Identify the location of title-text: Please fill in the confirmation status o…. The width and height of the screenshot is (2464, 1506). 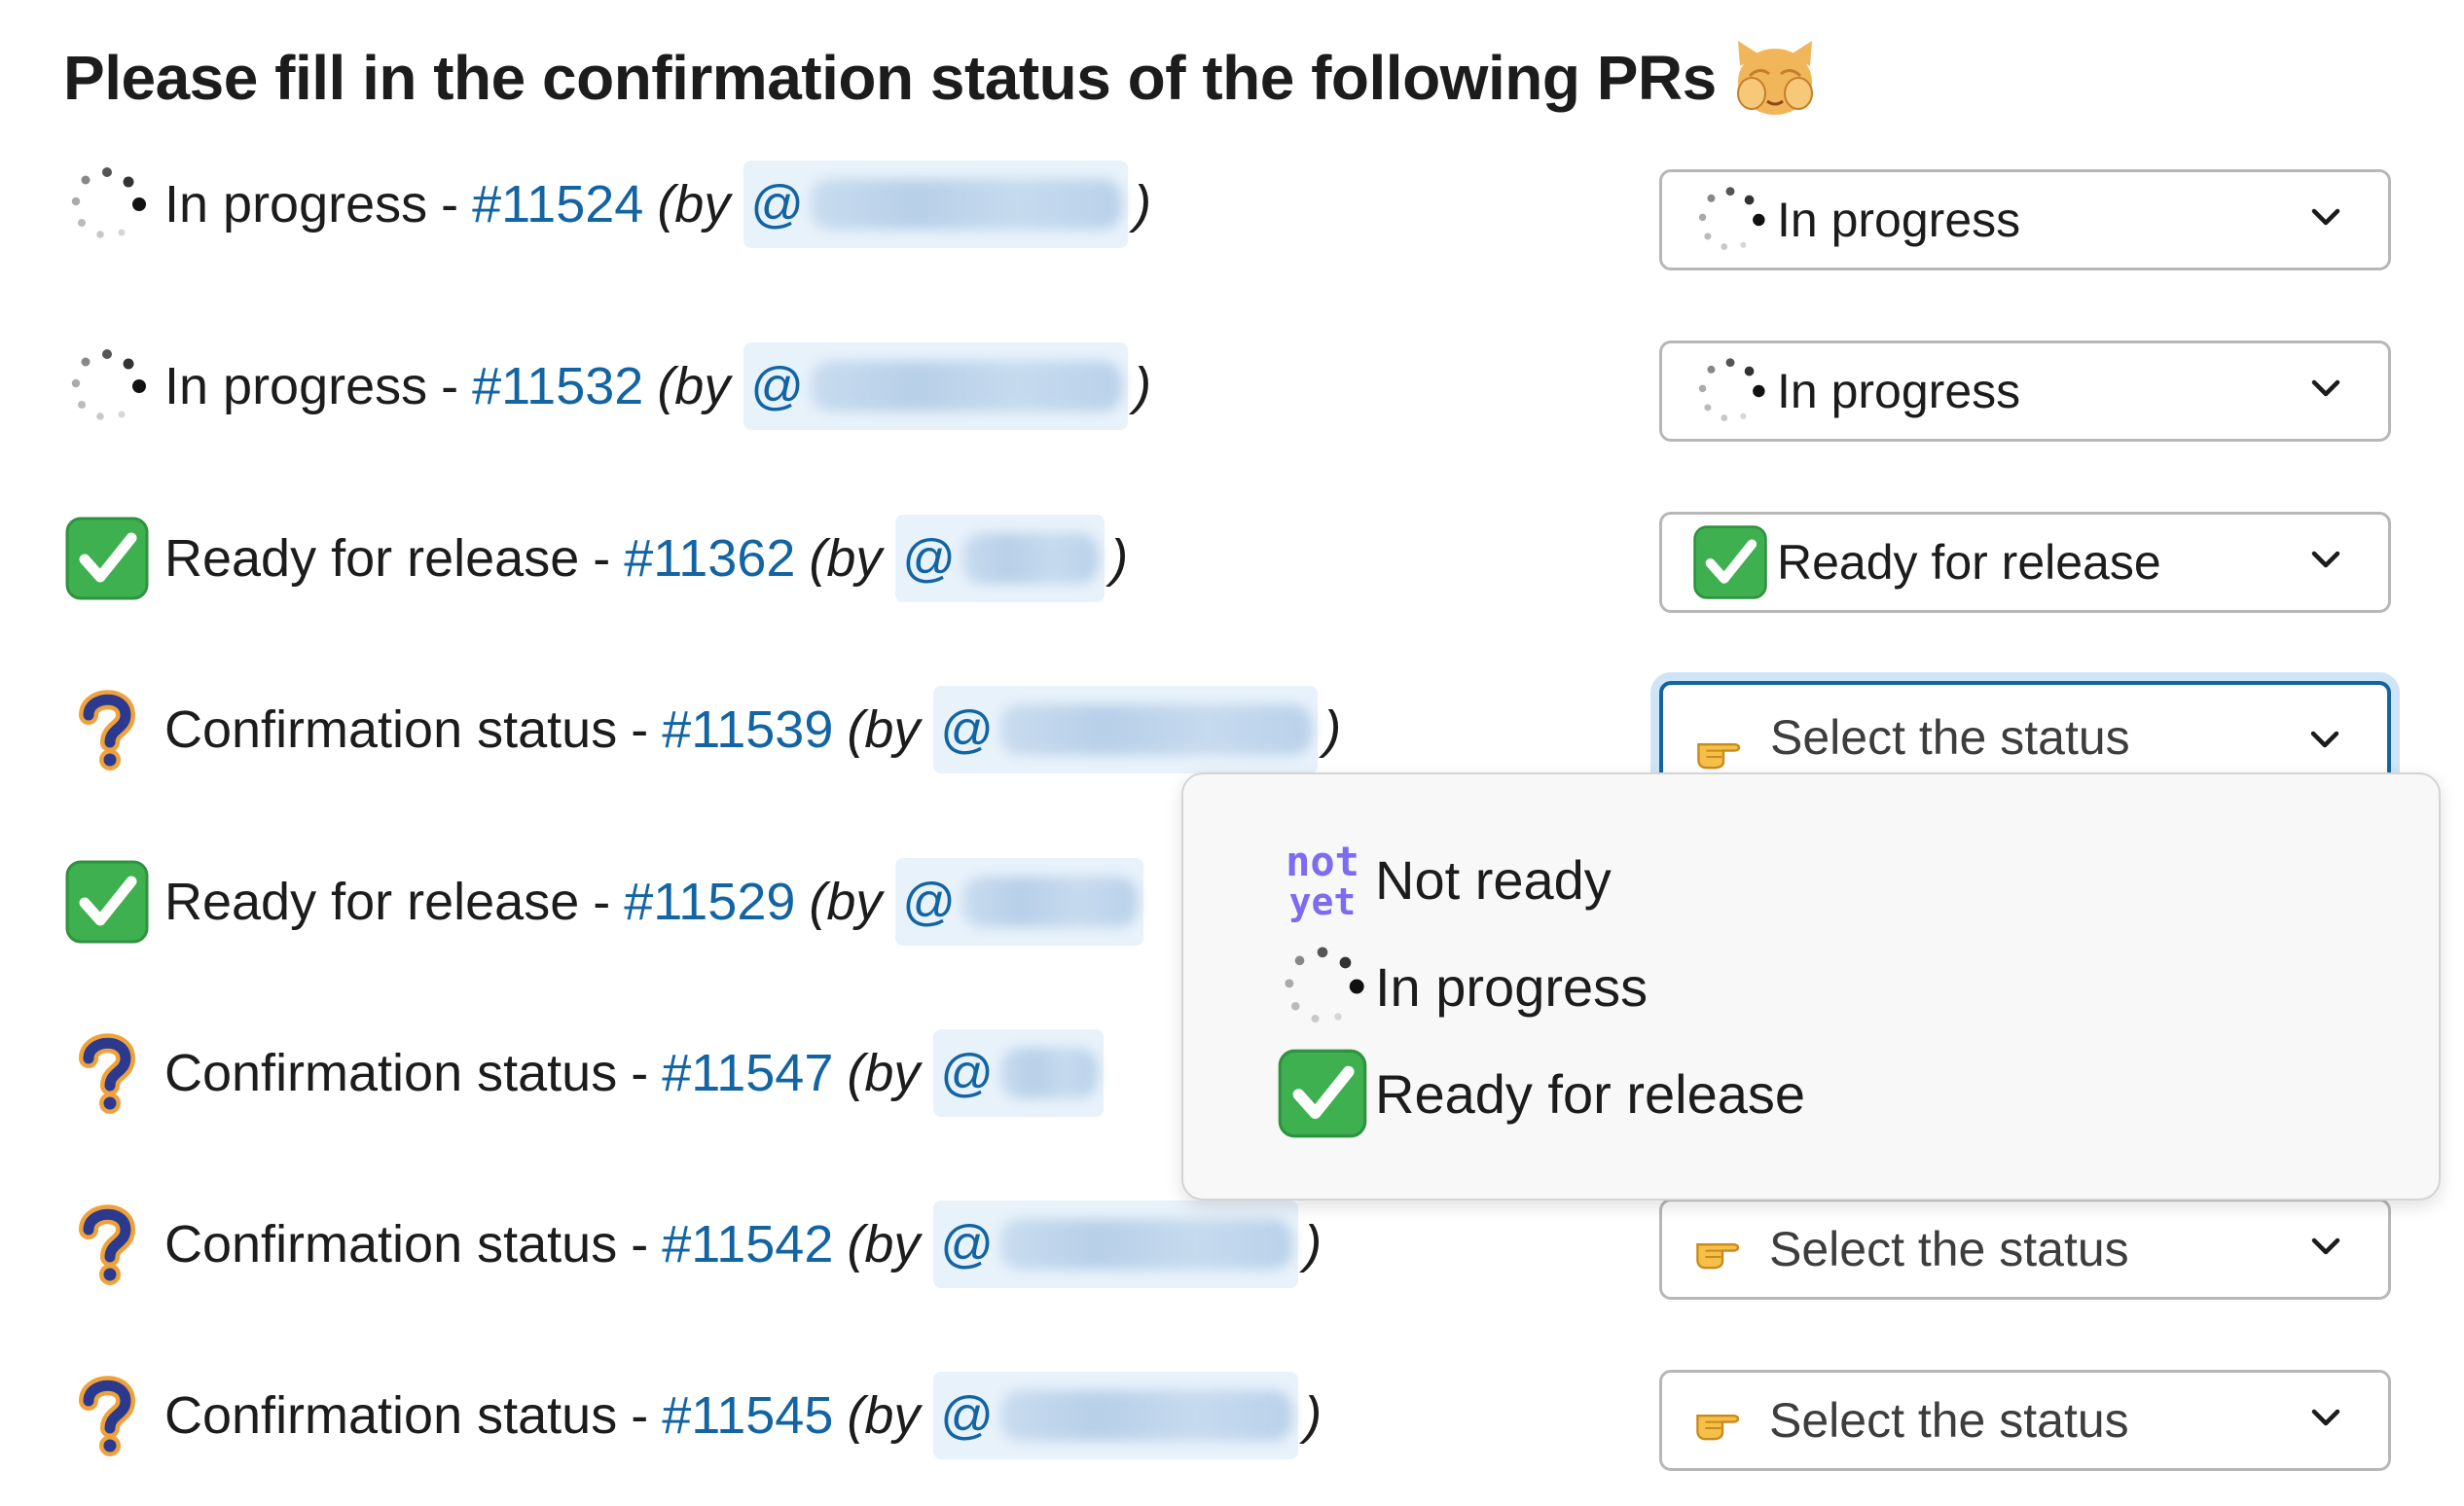
(890, 78).